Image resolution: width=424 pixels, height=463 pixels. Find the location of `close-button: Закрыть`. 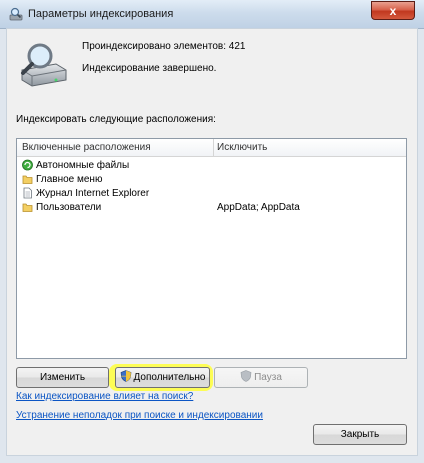

close-button: Закрыть is located at coordinates (360, 434).